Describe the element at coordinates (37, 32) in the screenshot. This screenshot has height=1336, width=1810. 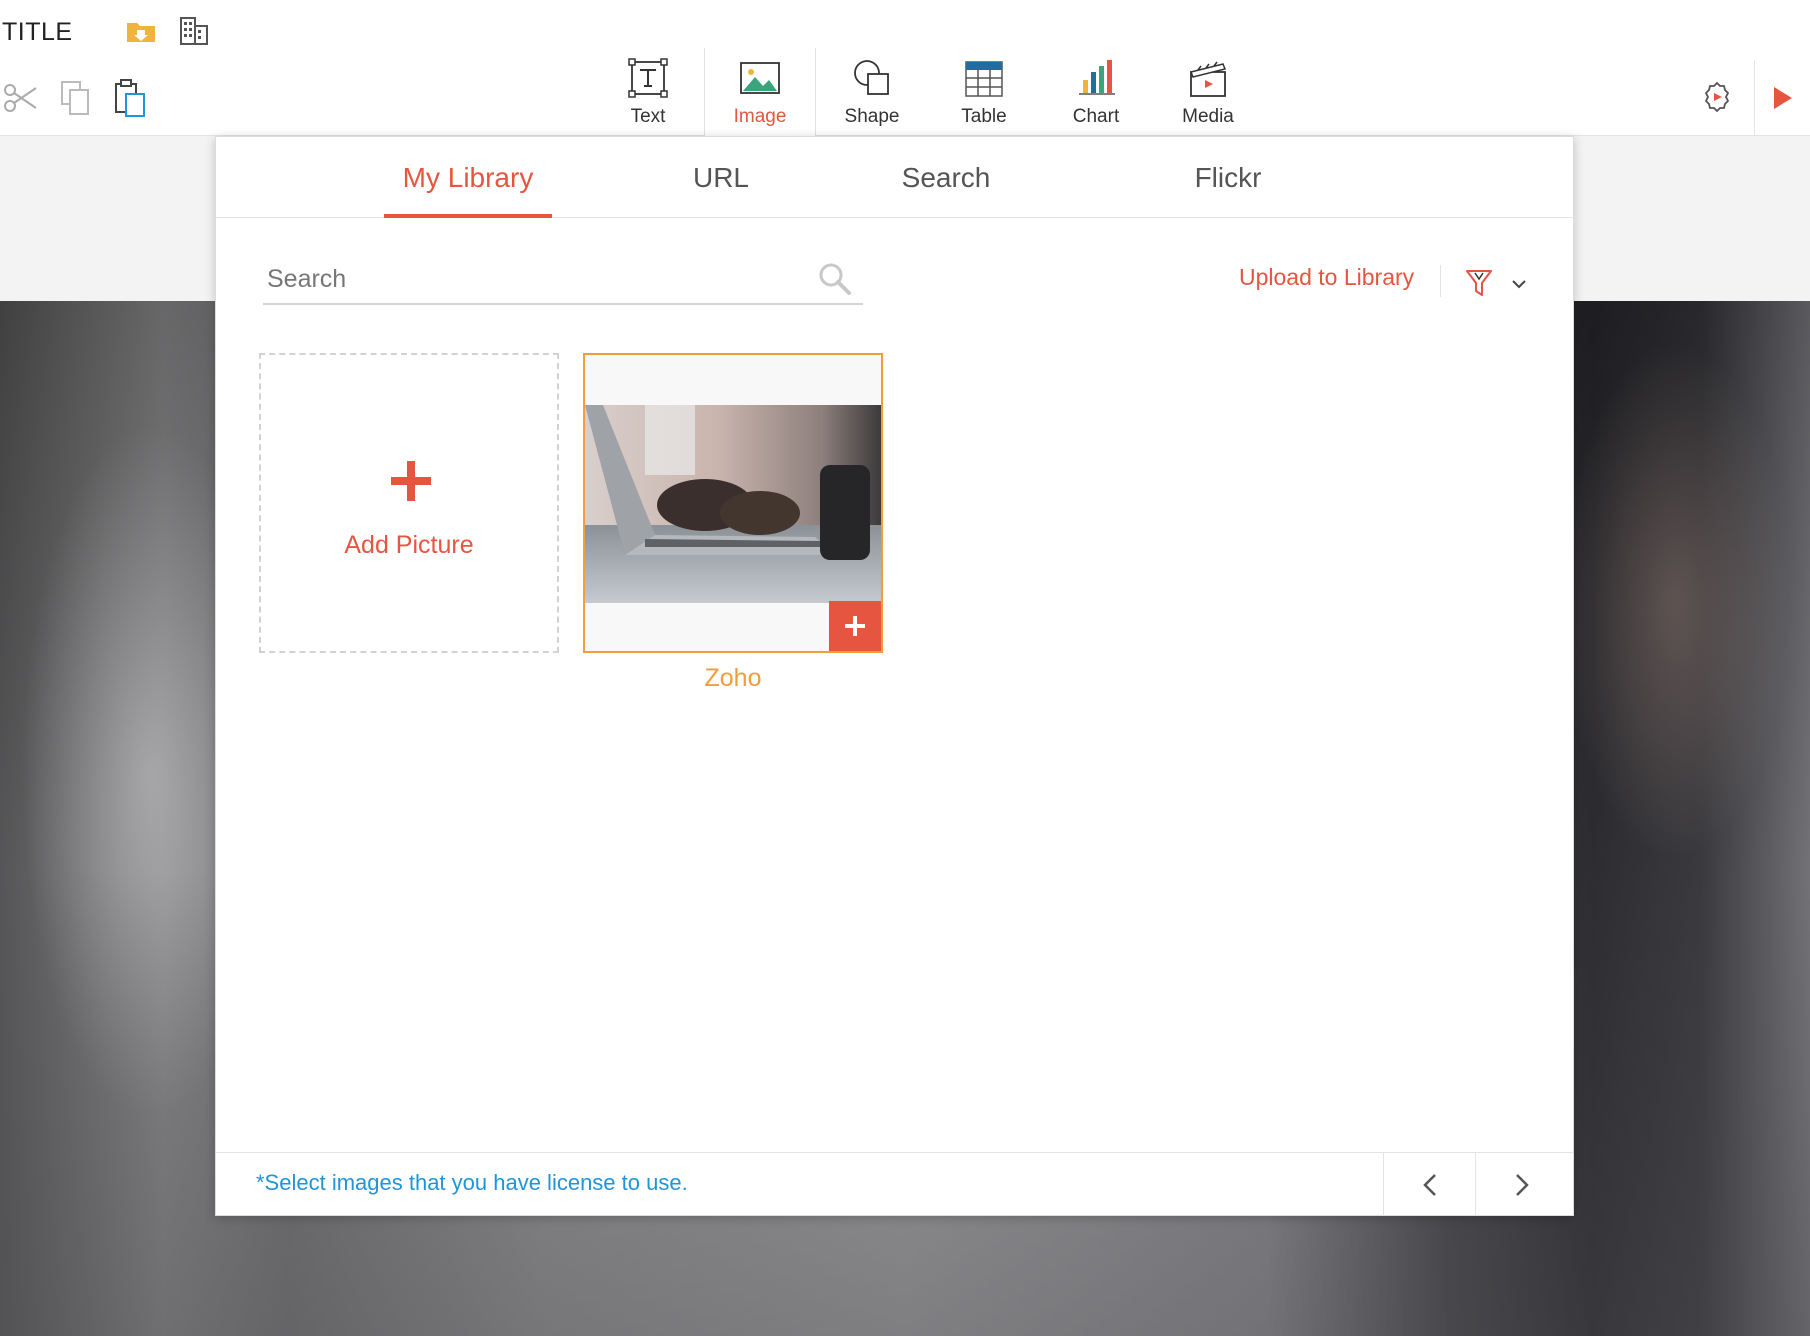
I see `document-title: TITLE` at that location.